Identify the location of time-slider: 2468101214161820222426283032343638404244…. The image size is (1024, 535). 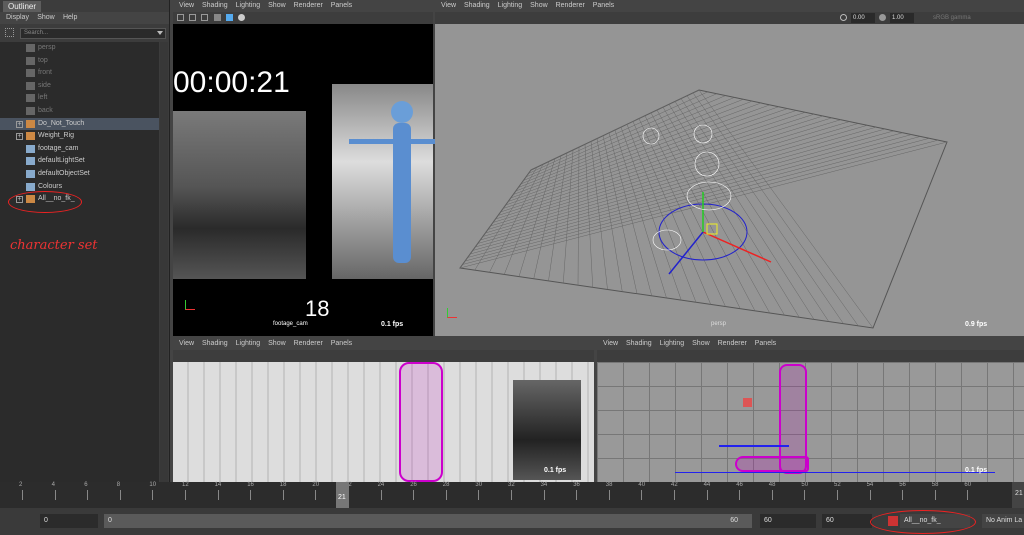
(506, 495).